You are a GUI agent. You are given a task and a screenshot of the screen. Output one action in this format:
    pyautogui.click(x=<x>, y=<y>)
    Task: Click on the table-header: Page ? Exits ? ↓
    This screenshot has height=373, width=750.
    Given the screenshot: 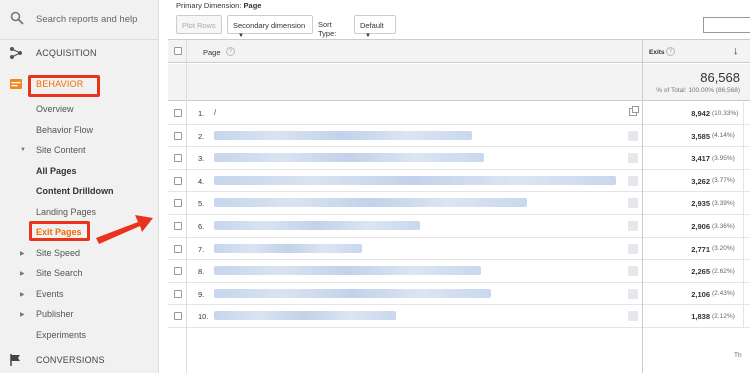 What is the action you would take?
    pyautogui.click(x=459, y=51)
    